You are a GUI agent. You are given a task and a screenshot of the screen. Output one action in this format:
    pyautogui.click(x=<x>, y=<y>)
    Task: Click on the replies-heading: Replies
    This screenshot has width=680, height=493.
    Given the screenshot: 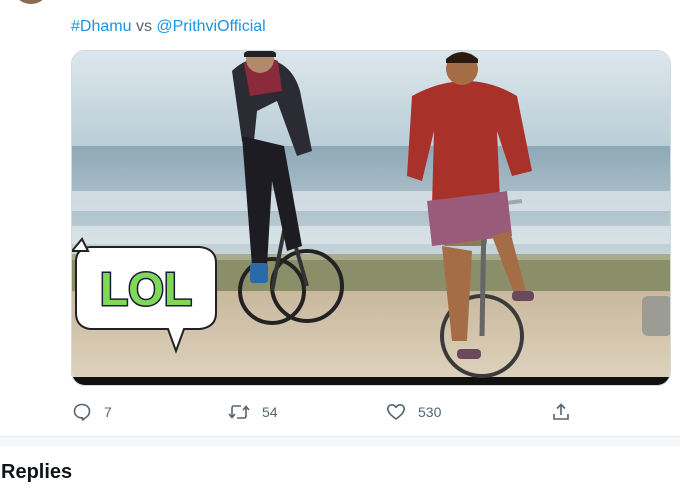 What is the action you would take?
    pyautogui.click(x=37, y=472)
    